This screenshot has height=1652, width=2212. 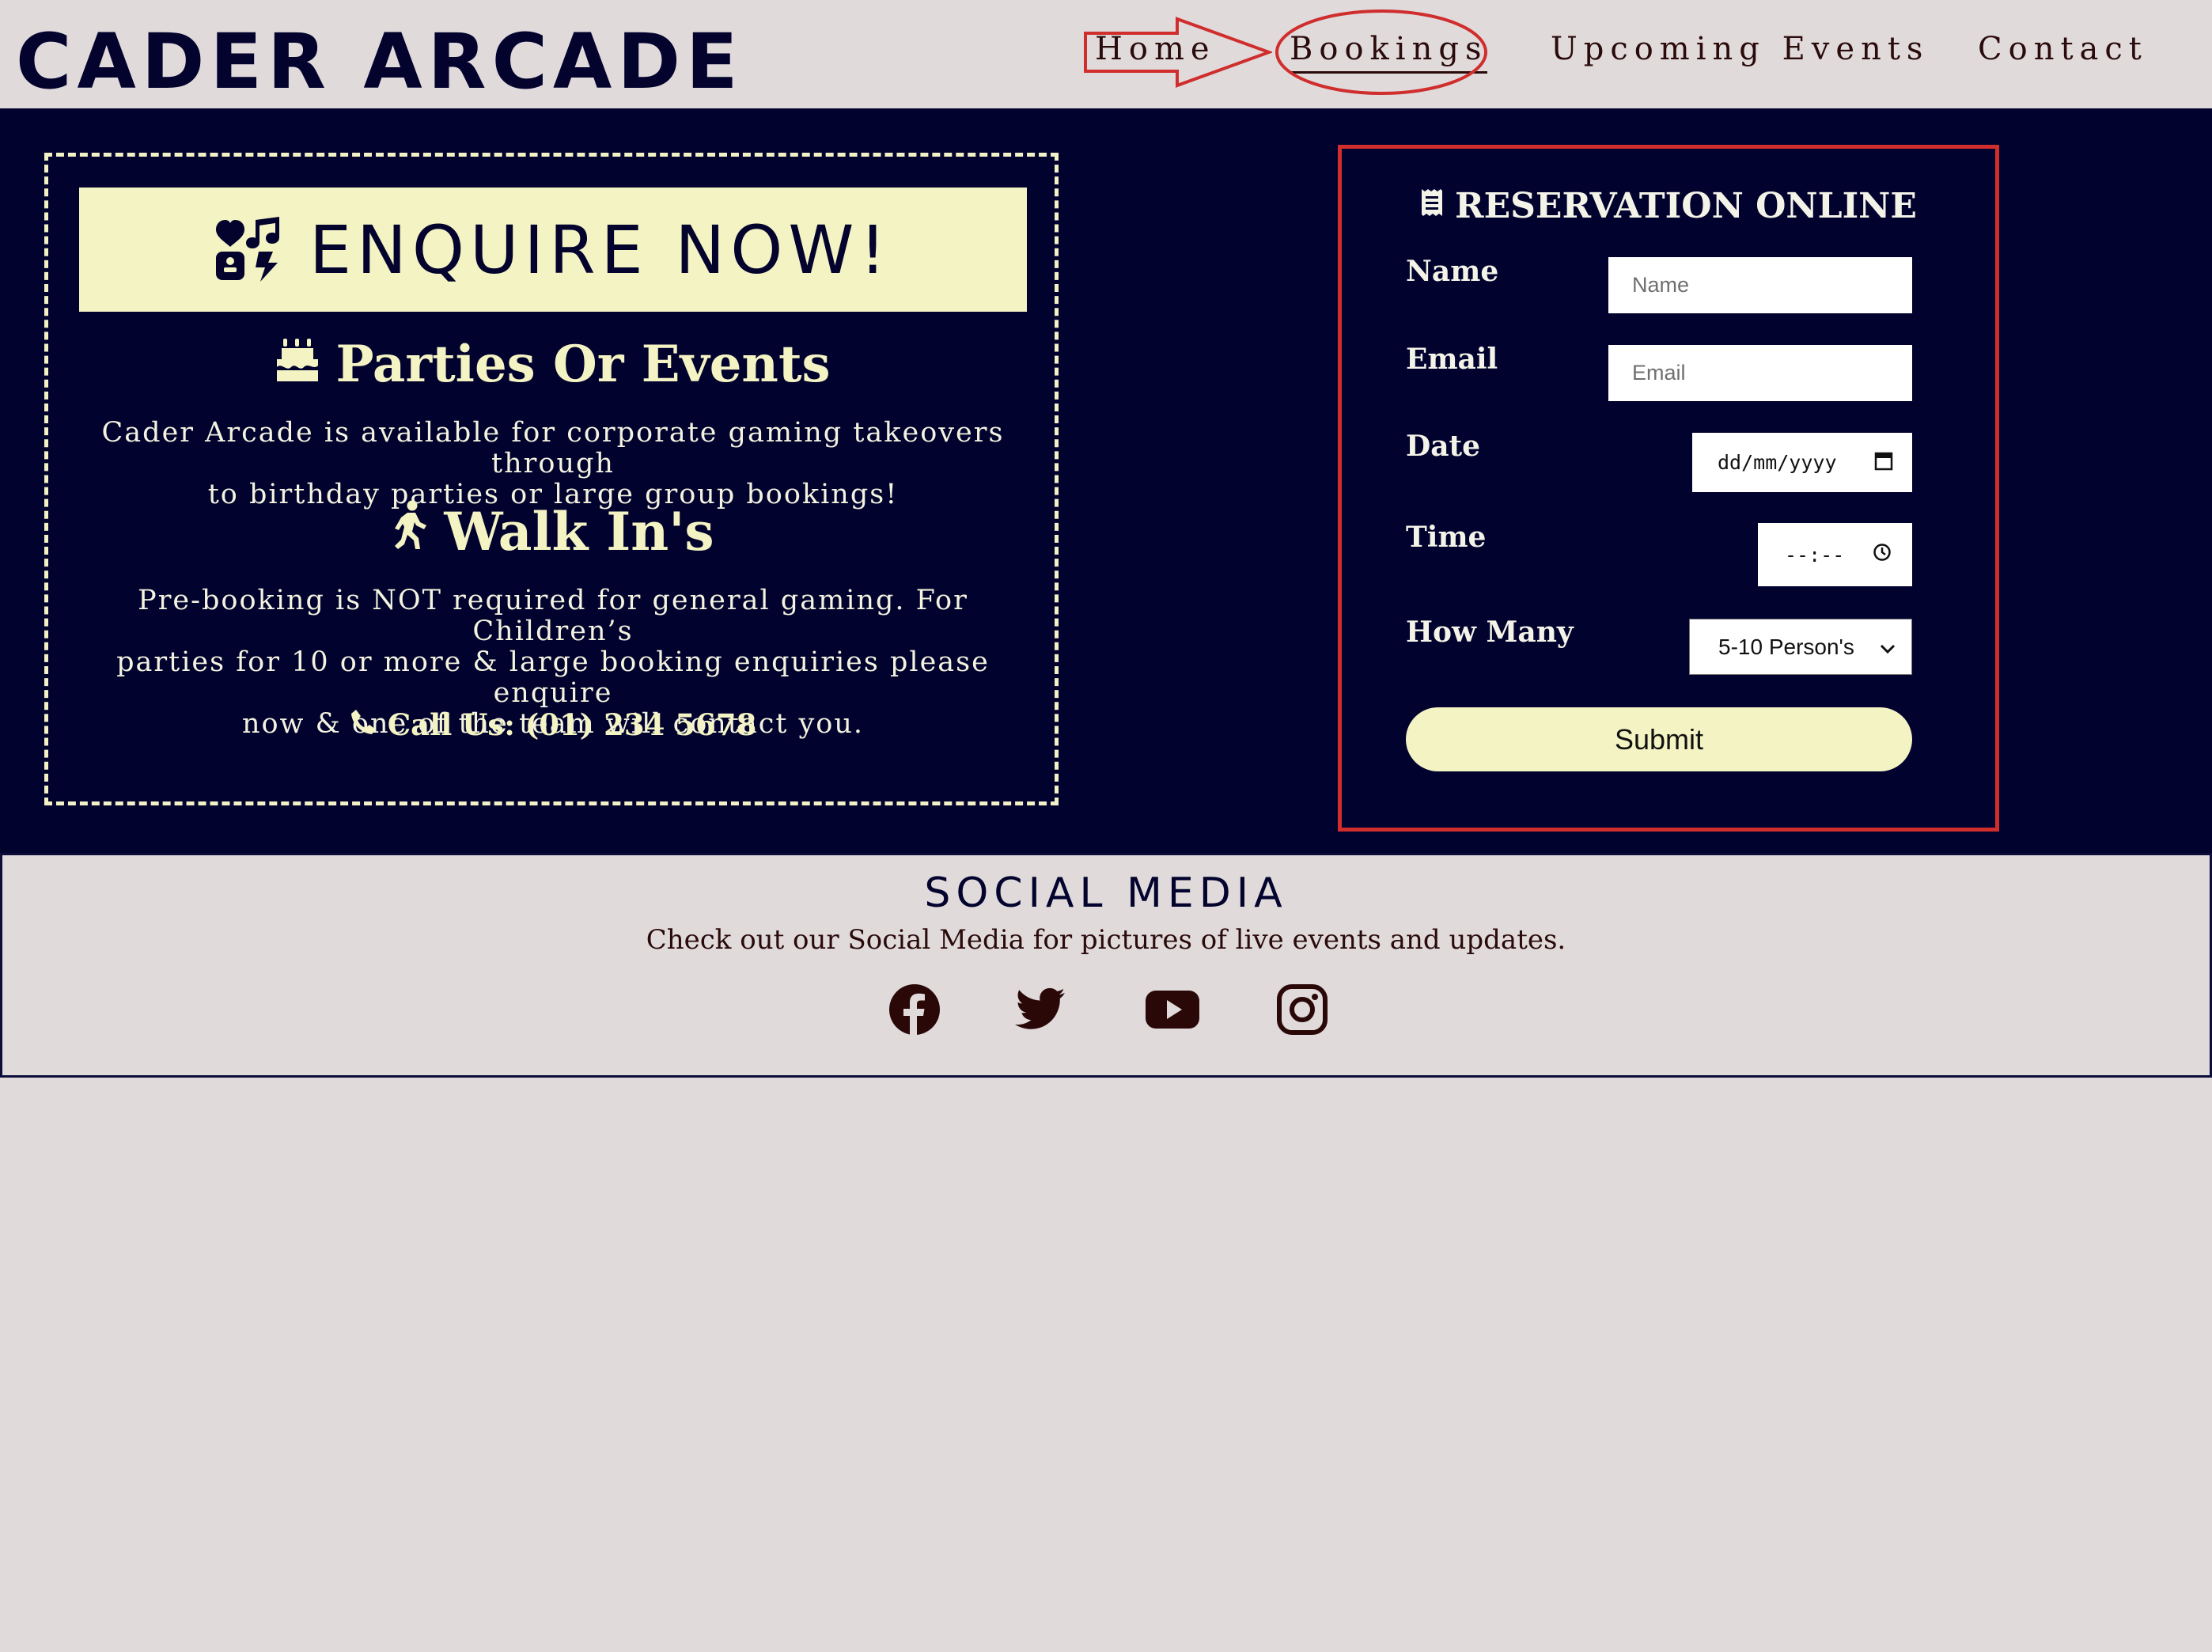 What do you see at coordinates (298, 364) in the screenshot?
I see `birthday-cake-icon` at bounding box center [298, 364].